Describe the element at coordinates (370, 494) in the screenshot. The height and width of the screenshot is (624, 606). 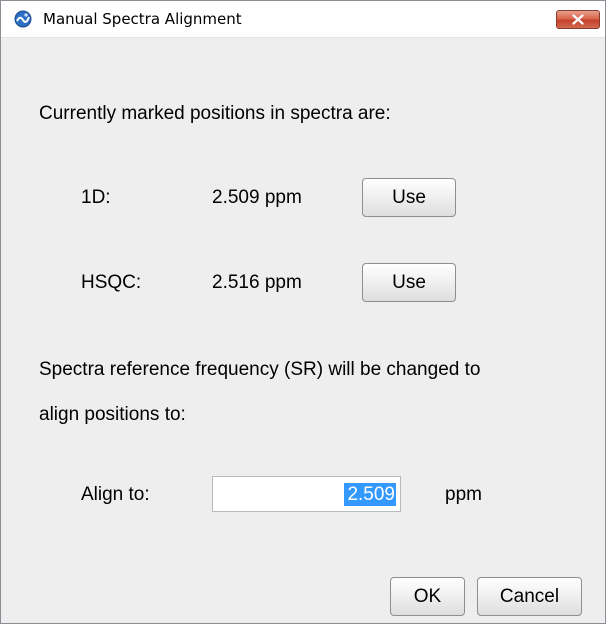
I see `align-to-value: 2.509` at that location.